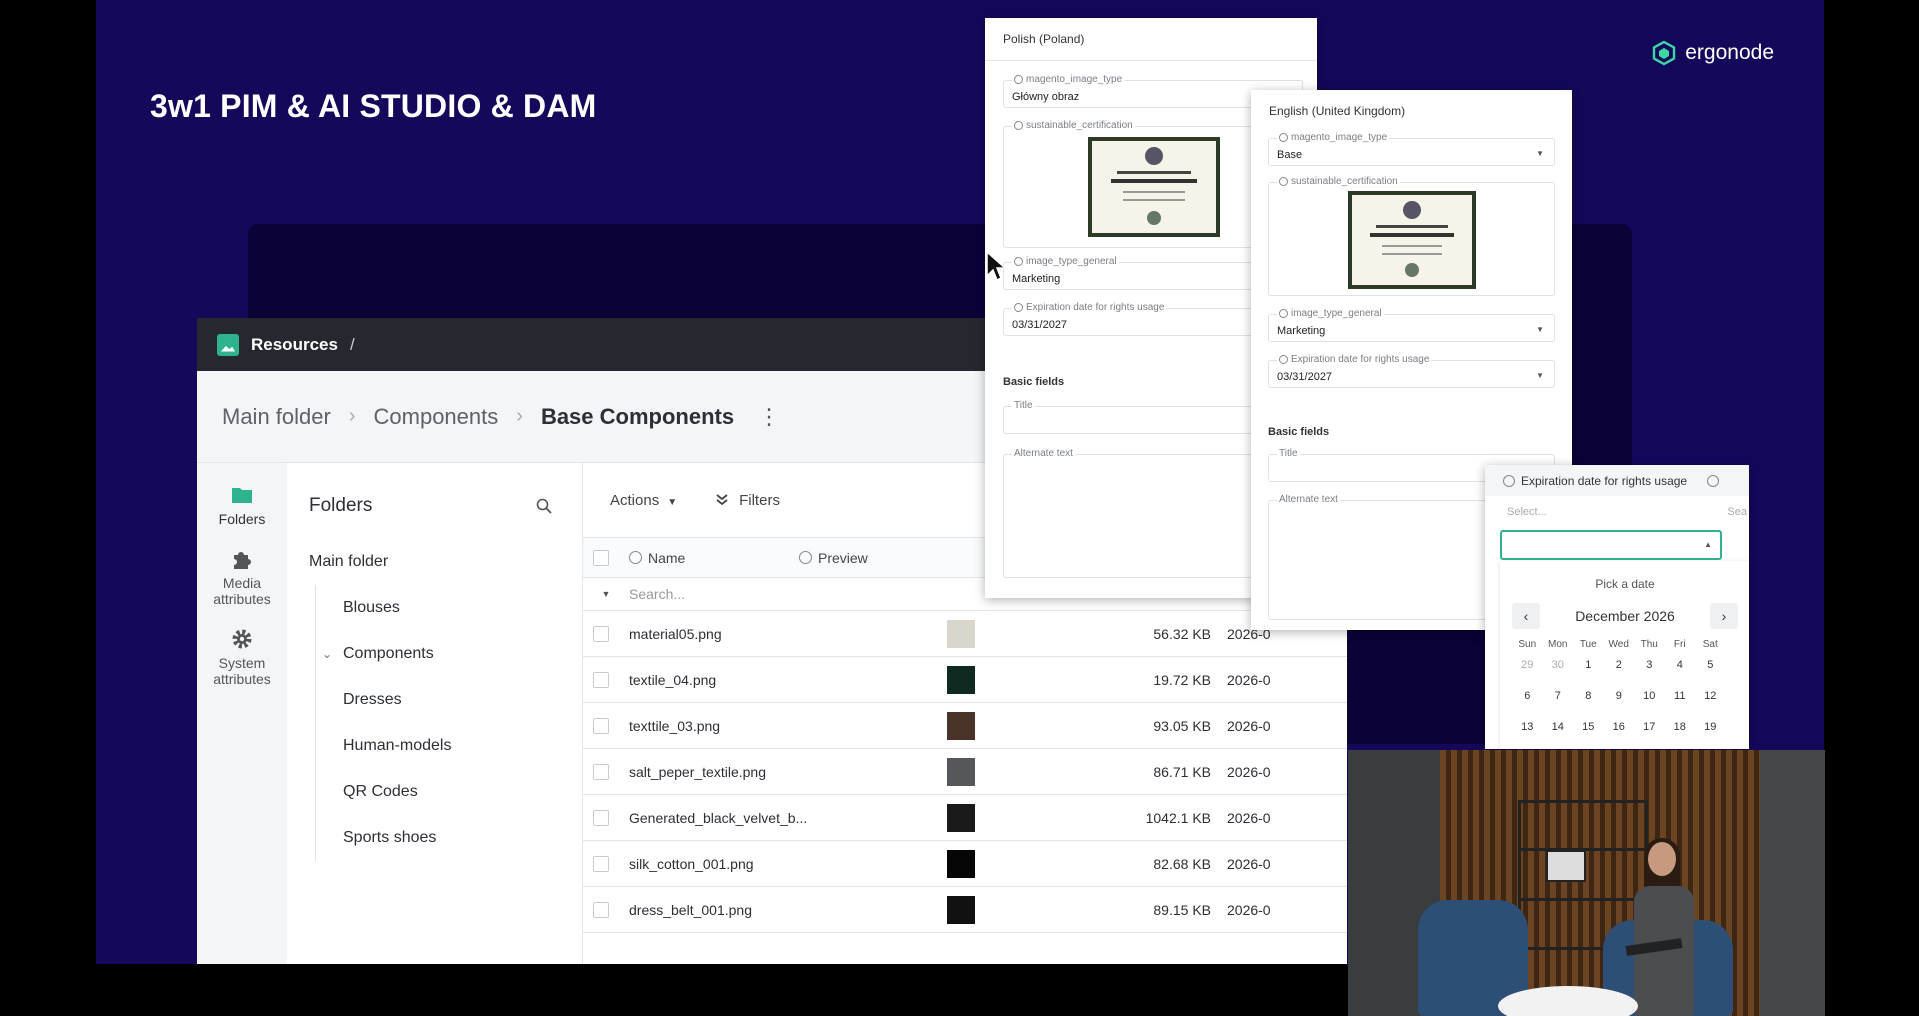  Describe the element at coordinates (1527, 696) in the screenshot. I see `calendar-day: 6` at that location.